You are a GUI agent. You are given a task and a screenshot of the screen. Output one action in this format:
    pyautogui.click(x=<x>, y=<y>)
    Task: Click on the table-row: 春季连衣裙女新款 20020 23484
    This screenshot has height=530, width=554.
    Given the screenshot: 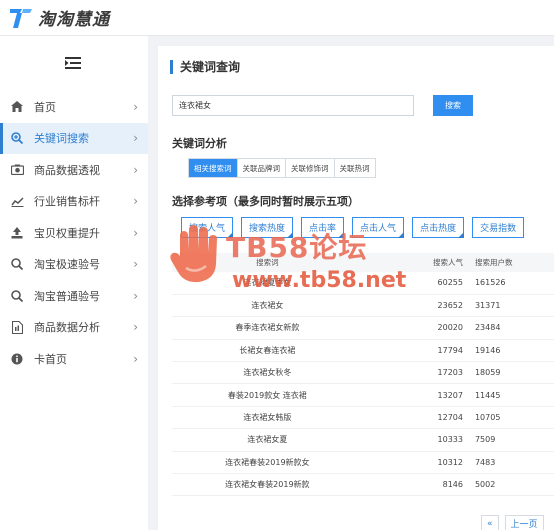 What is the action you would take?
    pyautogui.click(x=363, y=328)
    